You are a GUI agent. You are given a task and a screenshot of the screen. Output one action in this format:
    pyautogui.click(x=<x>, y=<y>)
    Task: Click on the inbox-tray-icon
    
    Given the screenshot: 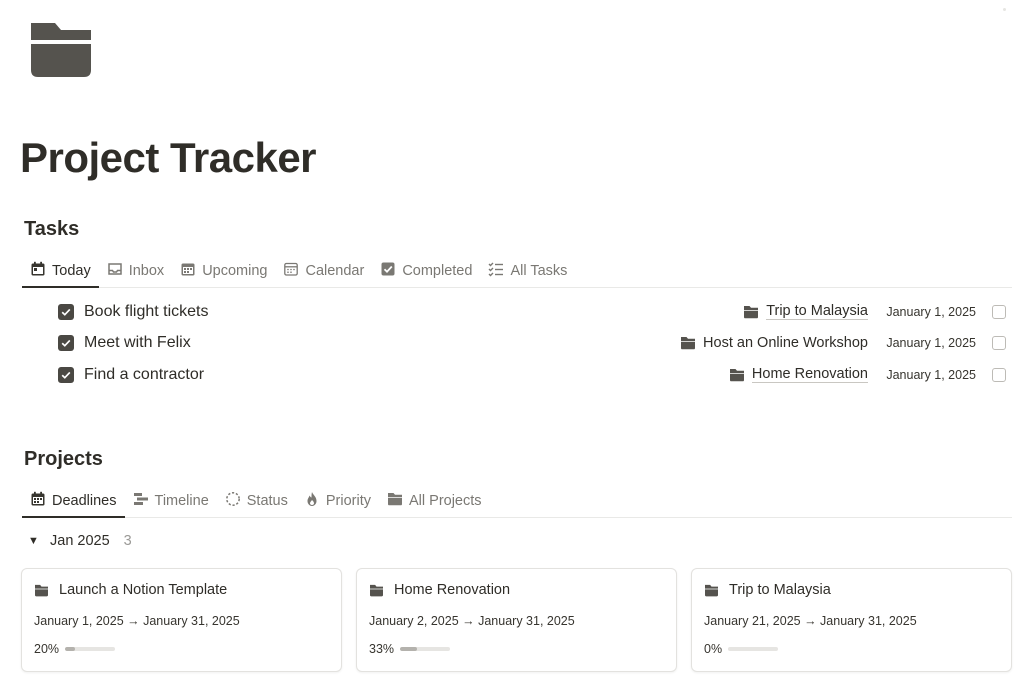 What is the action you would take?
    pyautogui.click(x=115, y=271)
    